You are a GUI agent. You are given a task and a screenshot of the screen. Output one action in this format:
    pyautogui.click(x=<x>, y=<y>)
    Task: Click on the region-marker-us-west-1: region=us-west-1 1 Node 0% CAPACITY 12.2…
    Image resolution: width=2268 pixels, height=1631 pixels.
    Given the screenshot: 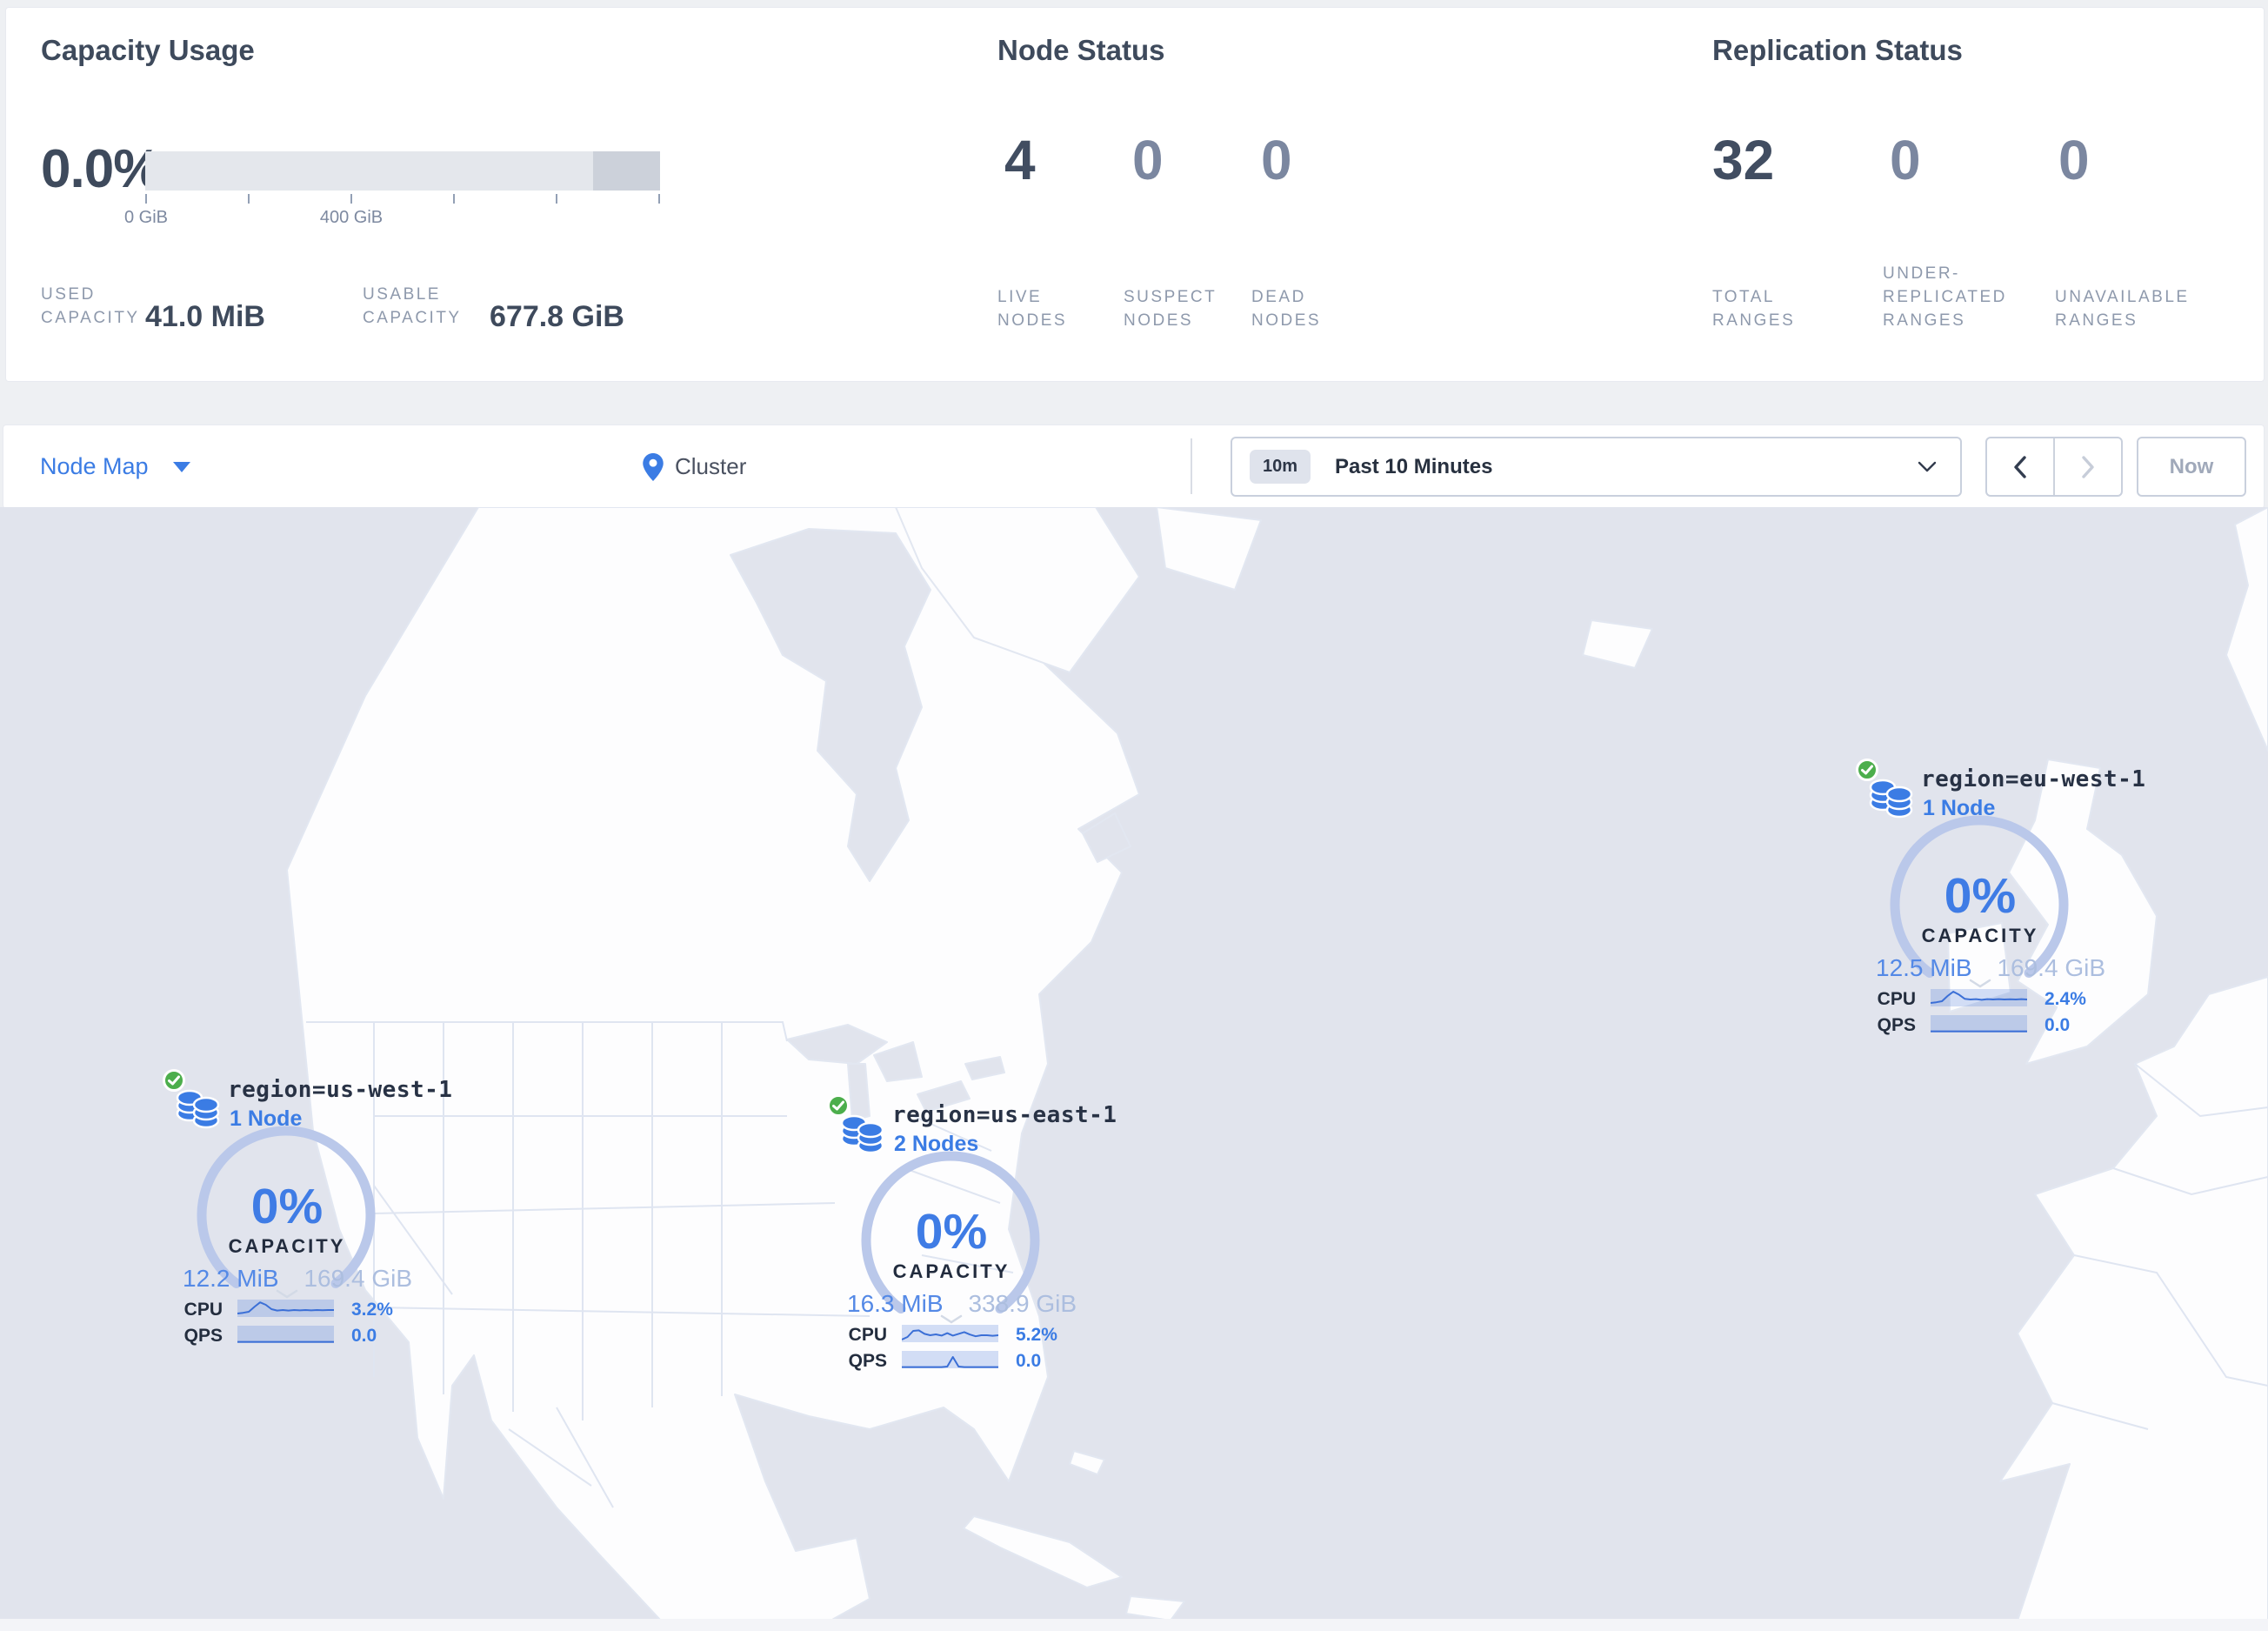 What is the action you would take?
    pyautogui.click(x=307, y=1214)
    